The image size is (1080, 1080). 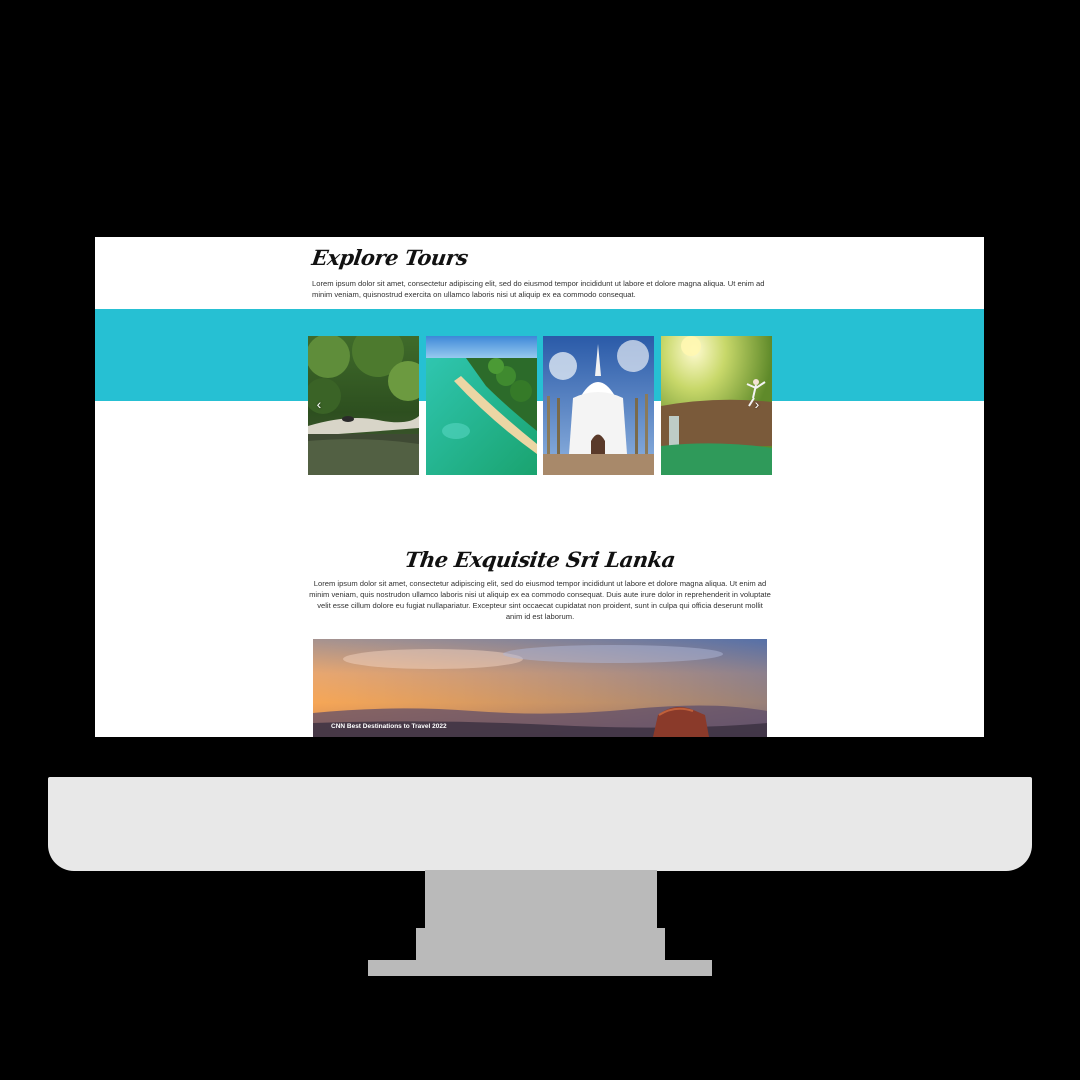 I want to click on explore-tours-title: Explore Tours, so click(x=390, y=257).